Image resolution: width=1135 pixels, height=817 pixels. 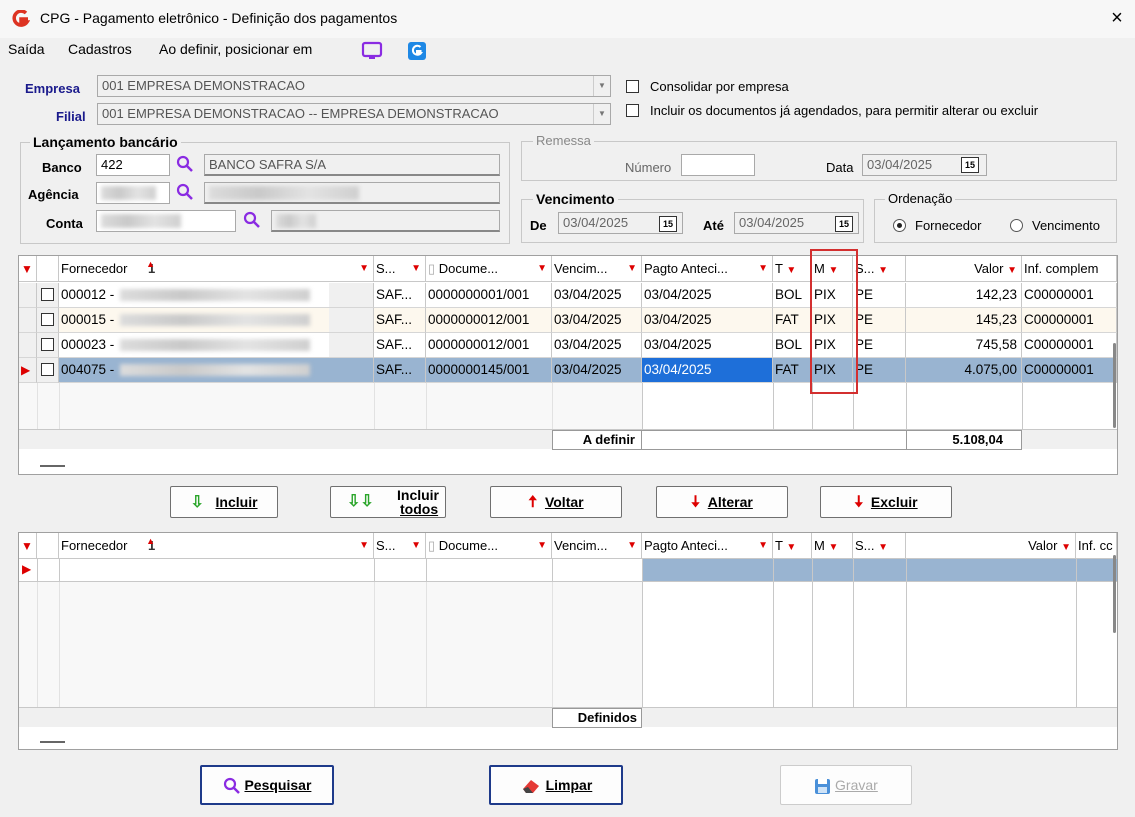 What do you see at coordinates (964, 370) in the screenshot?
I see `cell-valor: 4.075,00` at bounding box center [964, 370].